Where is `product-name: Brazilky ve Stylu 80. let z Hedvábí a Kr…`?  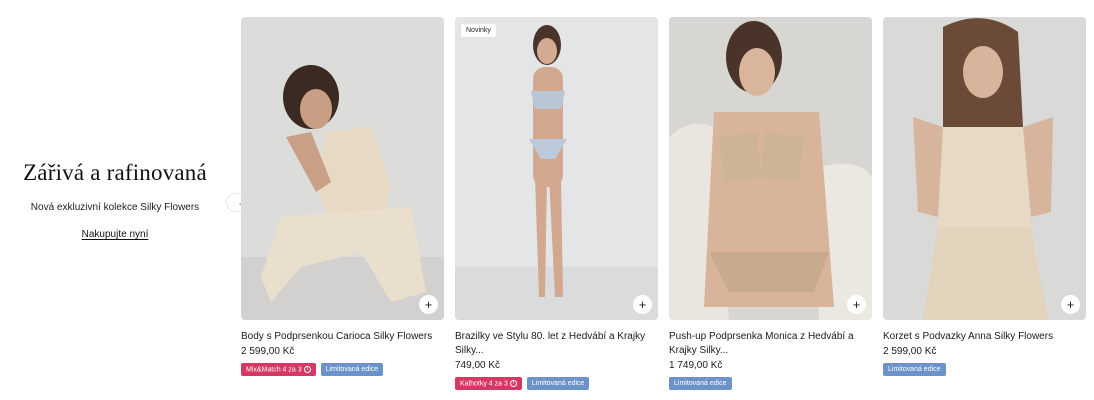 product-name: Brazilky ve Stylu 80. let z Hedvábí a Kr… is located at coordinates (555, 344).